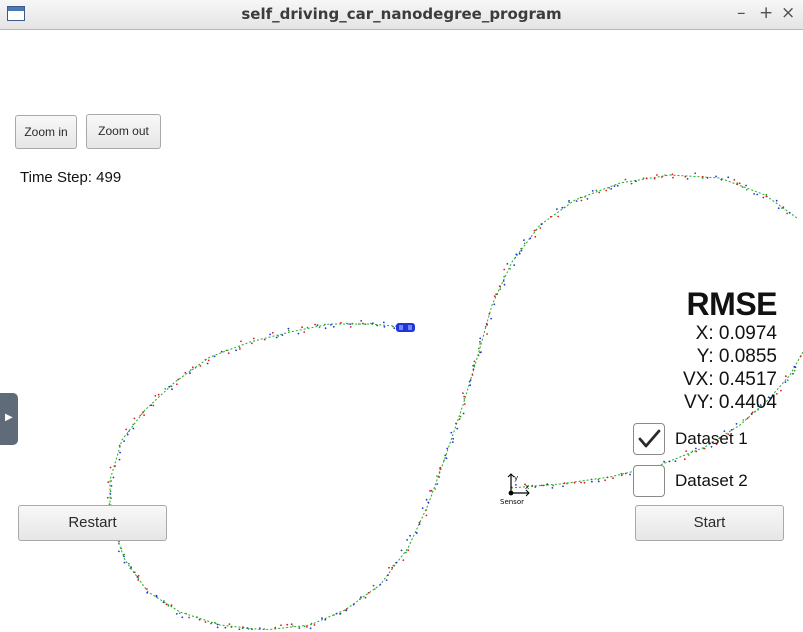 This screenshot has width=803, height=632. Describe the element at coordinates (741, 13) in the screenshot. I see `minimize-button: –` at that location.